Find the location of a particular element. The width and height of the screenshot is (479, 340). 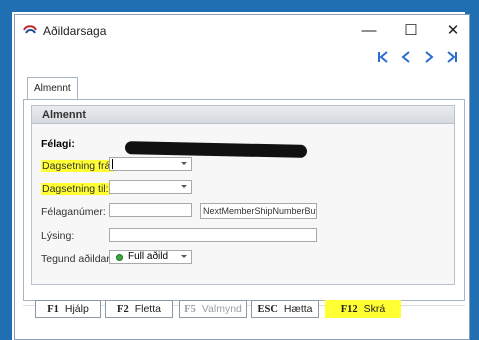

chevron-left-icon is located at coordinates (405, 57).